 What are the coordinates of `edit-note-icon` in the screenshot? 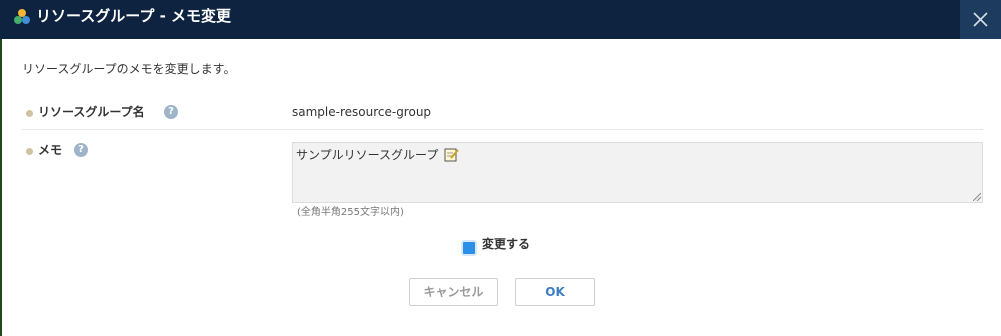 It's located at (452, 157).